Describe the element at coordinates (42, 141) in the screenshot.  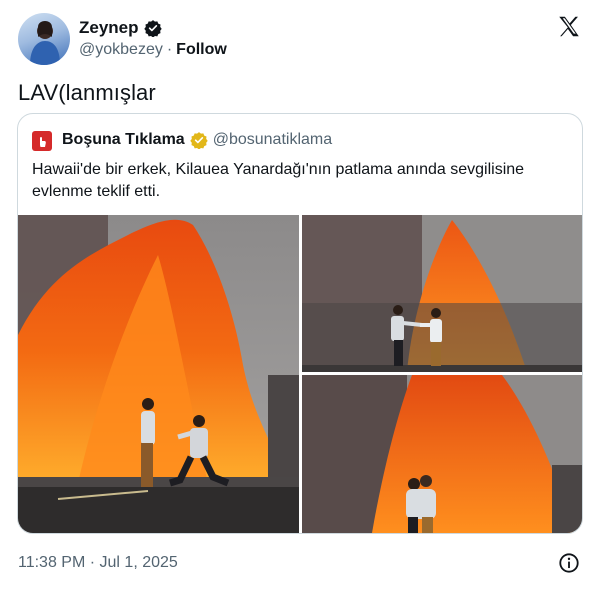
I see `quoted-author-avatar` at that location.